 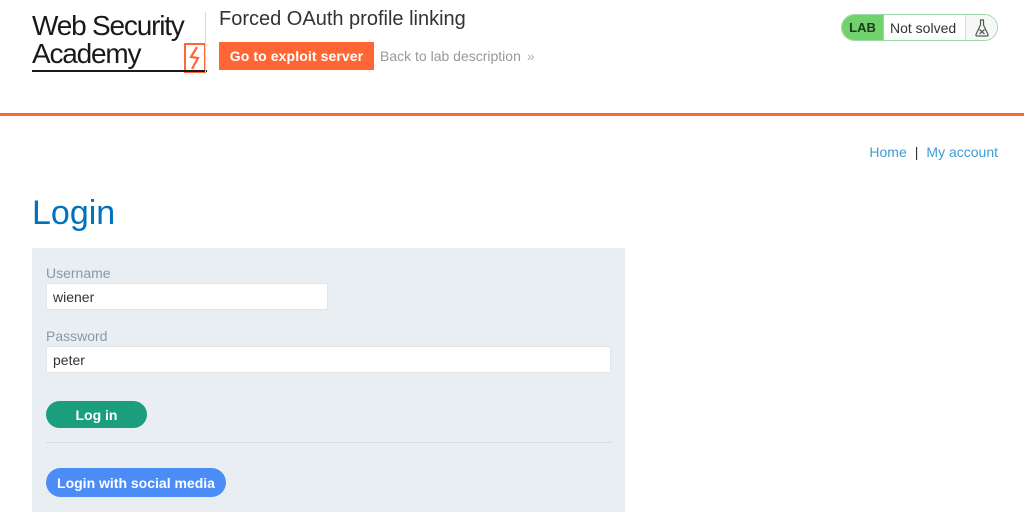 I want to click on flask-icon-container, so click(x=981, y=27).